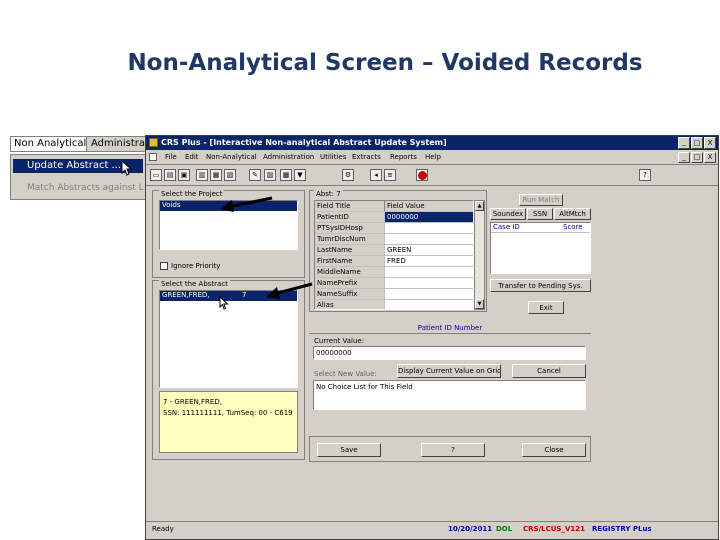 The height and width of the screenshot is (540, 720). What do you see at coordinates (710, 157) in the screenshot?
I see `child-close-button: X` at bounding box center [710, 157].